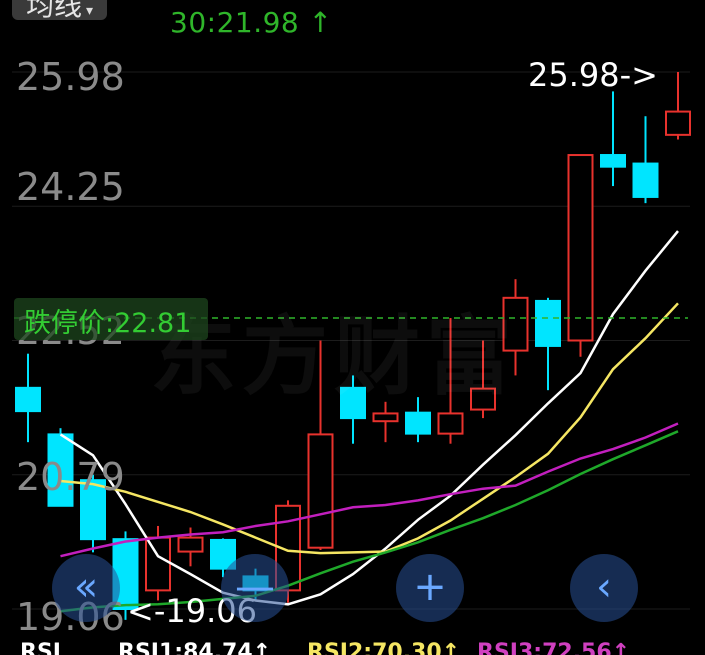 This screenshot has height=655, width=705. I want to click on chevron-left-icon: ‹, so click(604, 587).